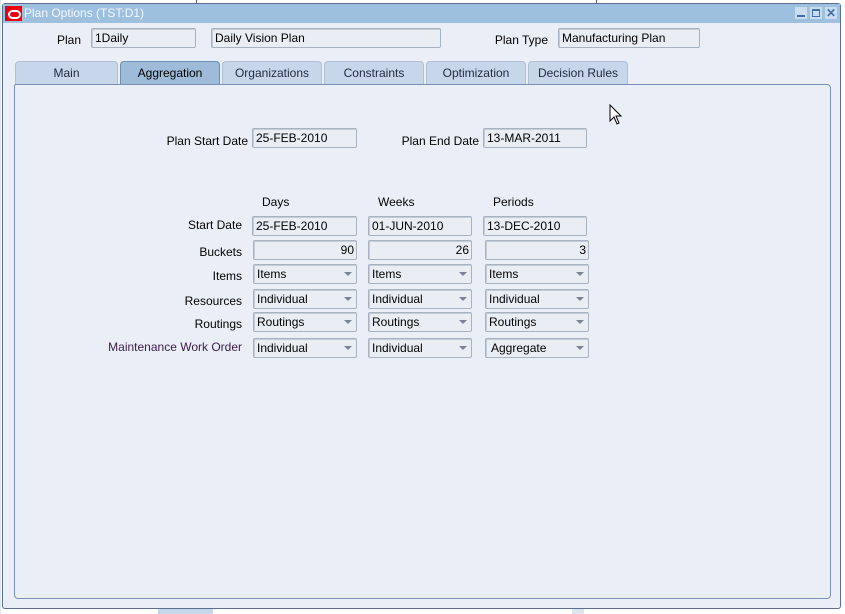 The width and height of the screenshot is (845, 614). What do you see at coordinates (326, 38) in the screenshot?
I see `plan-description-field: Daily Vision Plan` at bounding box center [326, 38].